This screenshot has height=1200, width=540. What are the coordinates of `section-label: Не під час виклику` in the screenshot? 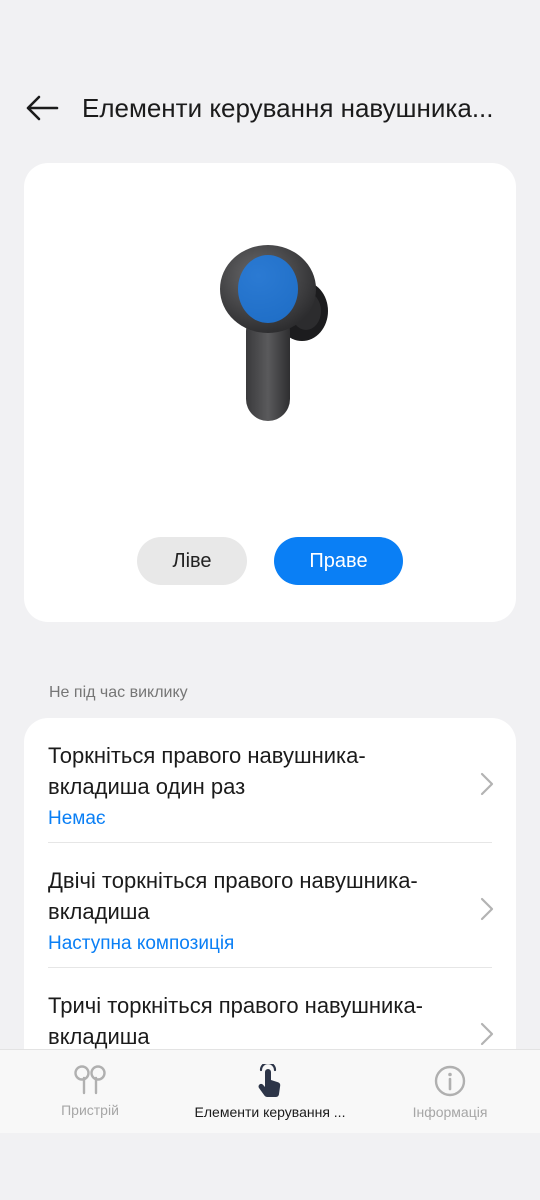 It's located at (118, 692).